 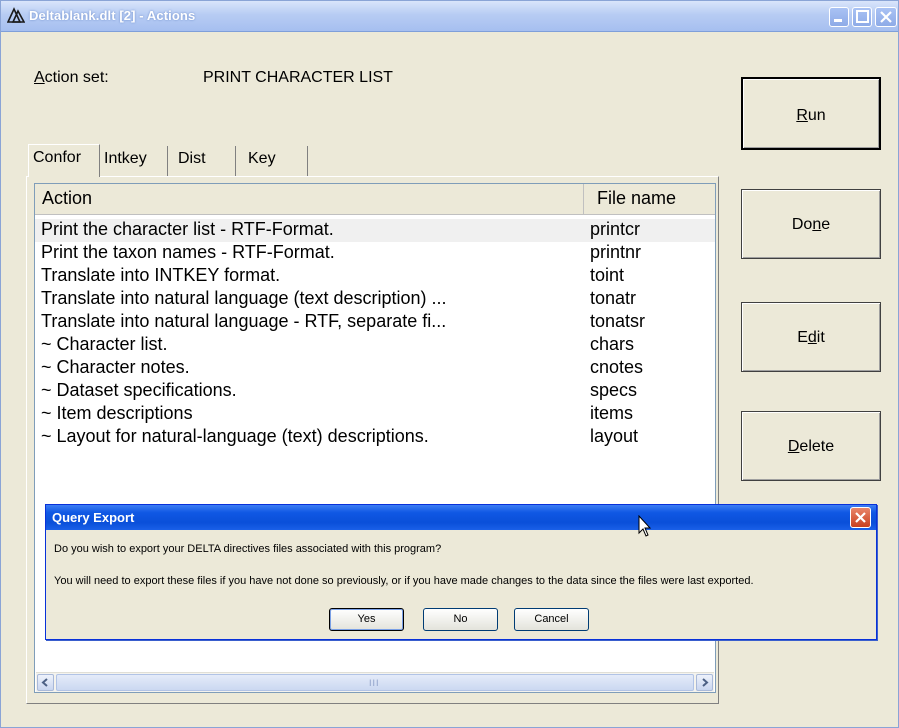 What do you see at coordinates (551, 619) in the screenshot?
I see `cancel-button: Cancel` at bounding box center [551, 619].